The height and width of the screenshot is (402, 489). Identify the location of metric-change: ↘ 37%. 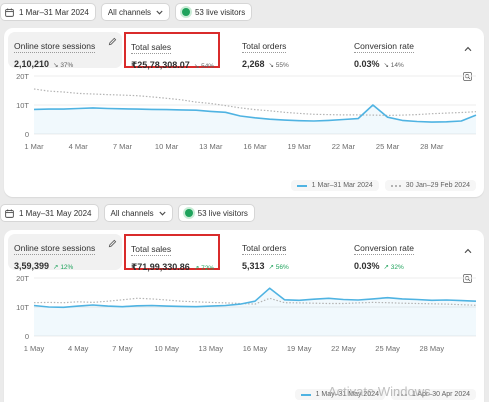
(63, 65).